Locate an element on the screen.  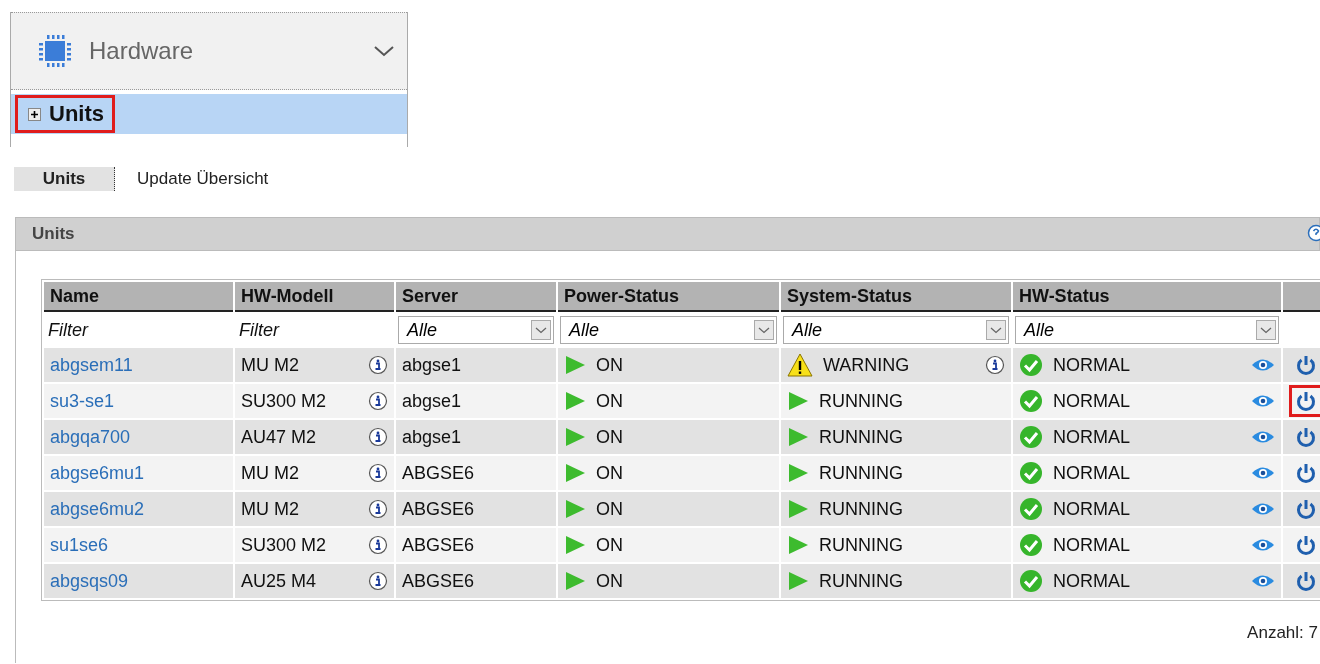
unit-link: su1se6 is located at coordinates (79, 544).